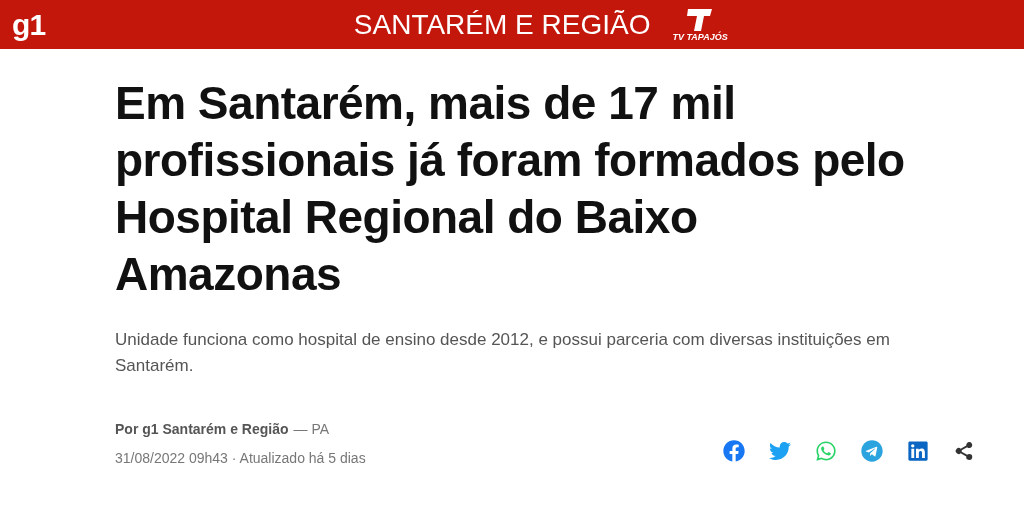  Describe the element at coordinates (503, 353) in the screenshot. I see `subtitle: Unidade funciona como hospital de ensino desde 2012, e possui parceria com diversas instituições em Santarém.` at that location.